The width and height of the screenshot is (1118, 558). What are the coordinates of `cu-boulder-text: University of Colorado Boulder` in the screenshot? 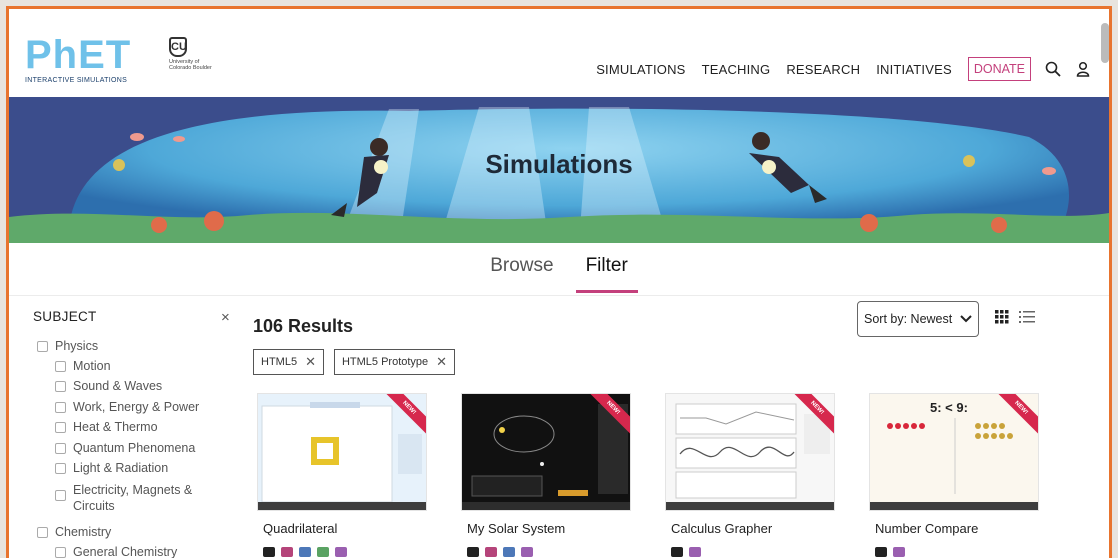 It's located at (190, 65).